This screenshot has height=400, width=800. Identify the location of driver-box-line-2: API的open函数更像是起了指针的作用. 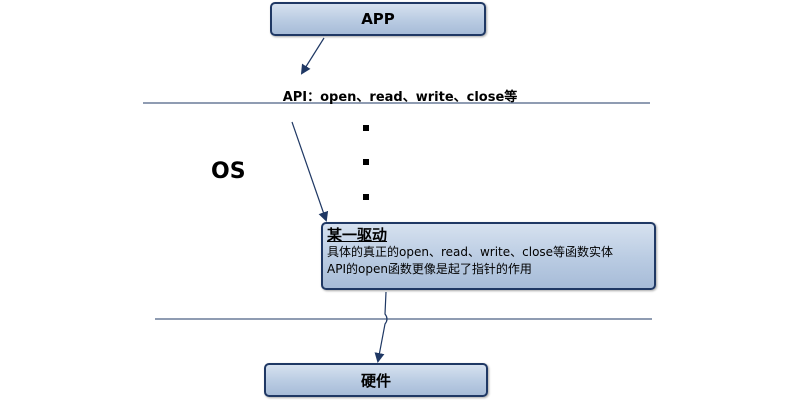
(429, 269).